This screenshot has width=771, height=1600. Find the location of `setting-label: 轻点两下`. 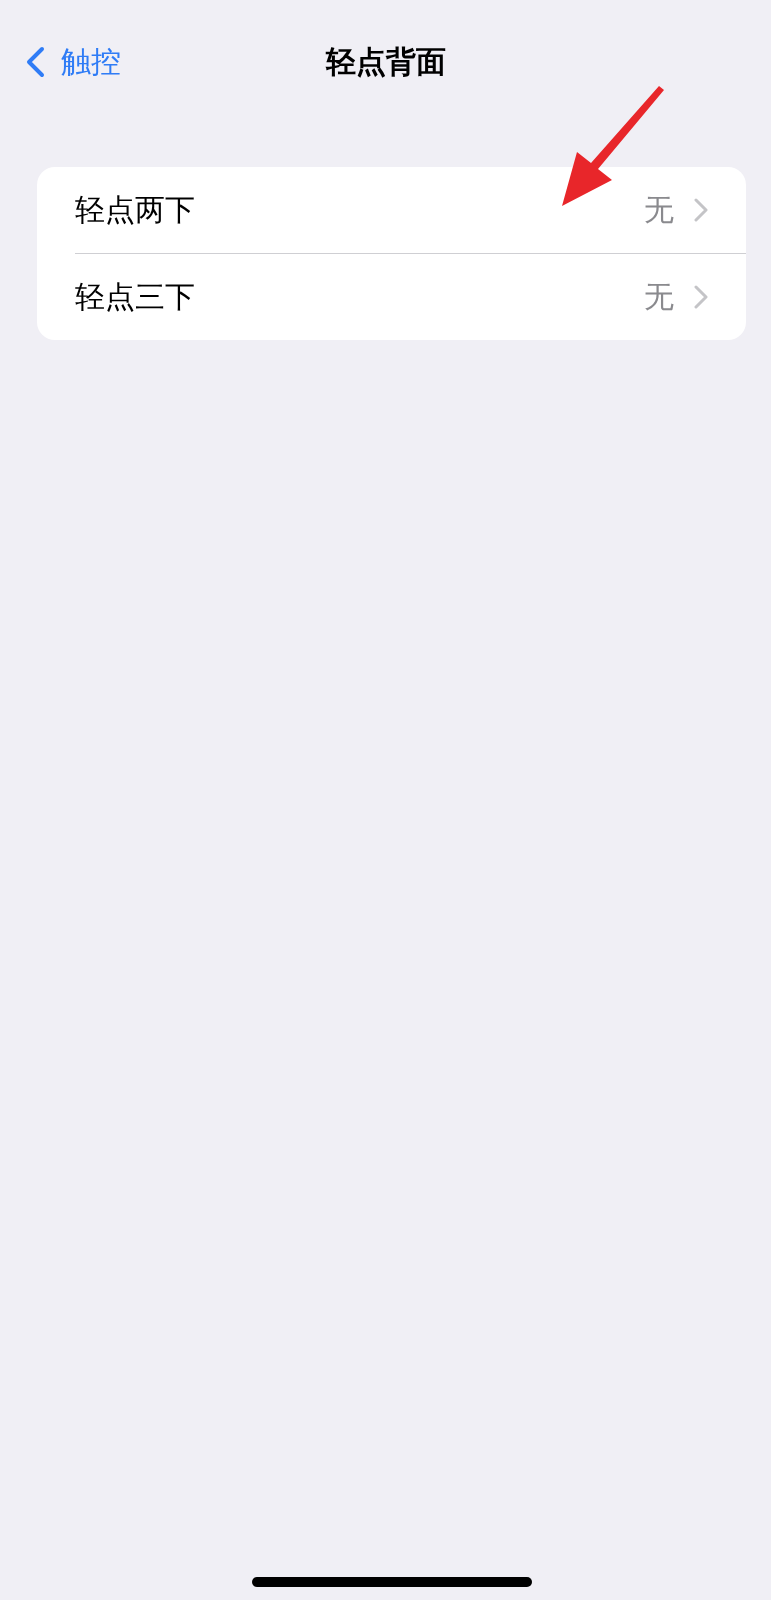

setting-label: 轻点两下 is located at coordinates (135, 210).